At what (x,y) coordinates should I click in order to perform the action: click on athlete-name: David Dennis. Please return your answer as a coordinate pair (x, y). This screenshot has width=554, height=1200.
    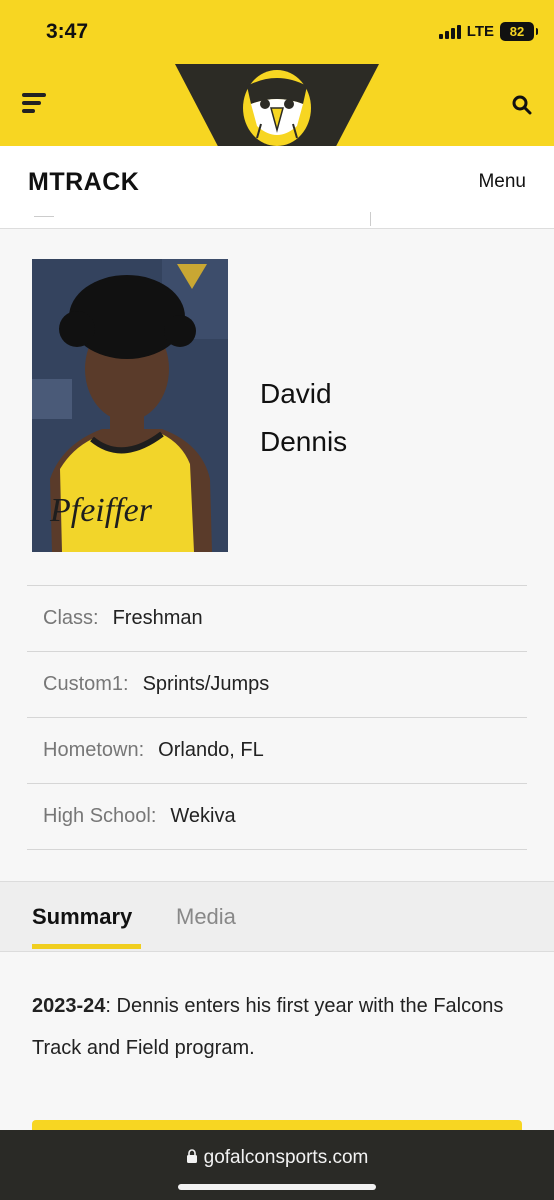
    Looking at the image, I should click on (303, 418).